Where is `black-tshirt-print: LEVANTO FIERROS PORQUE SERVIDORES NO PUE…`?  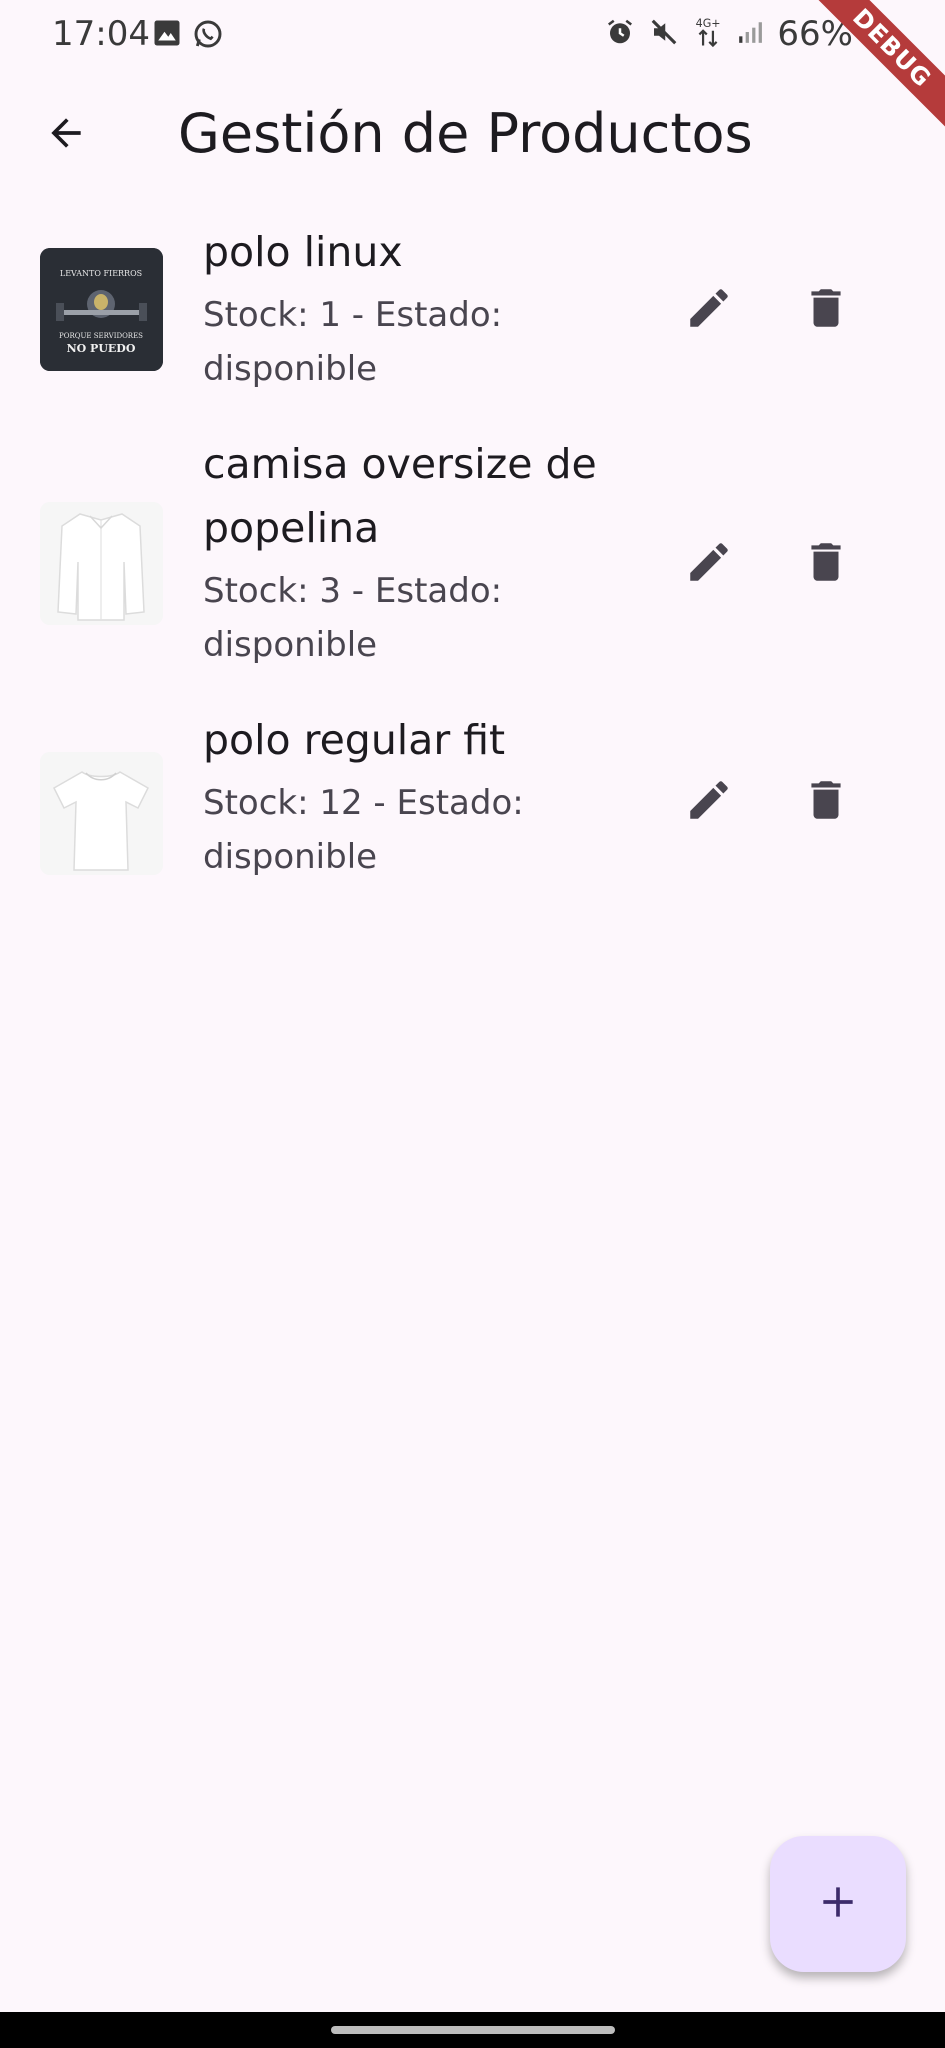
black-tshirt-print: LEVANTO FIERROS PORQUE SERVIDORES NO PUE… is located at coordinates (101, 309).